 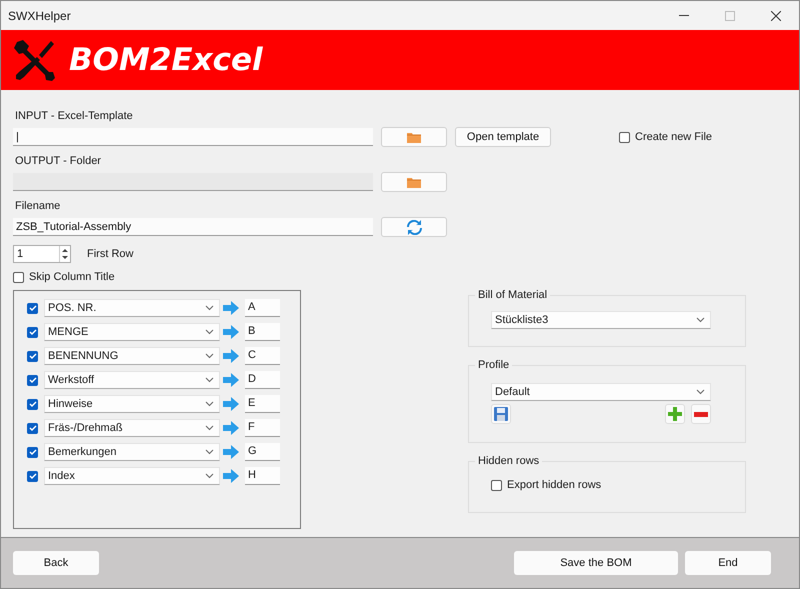 I want to click on remove-button, so click(x=701, y=414).